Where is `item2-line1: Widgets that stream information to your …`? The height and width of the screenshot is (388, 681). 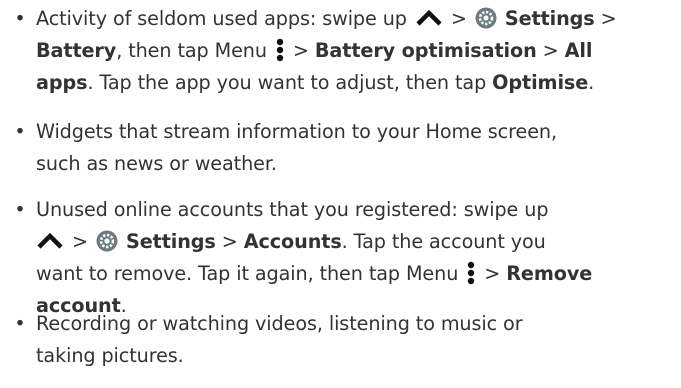 item2-line1: Widgets that stream information to your … is located at coordinates (296, 131).